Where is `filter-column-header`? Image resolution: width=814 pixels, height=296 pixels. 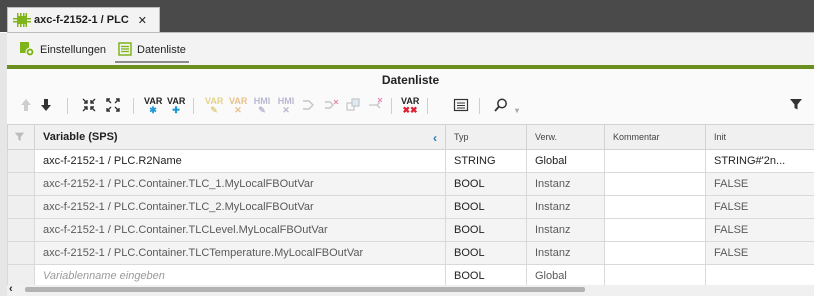 filter-column-header is located at coordinates (21, 137).